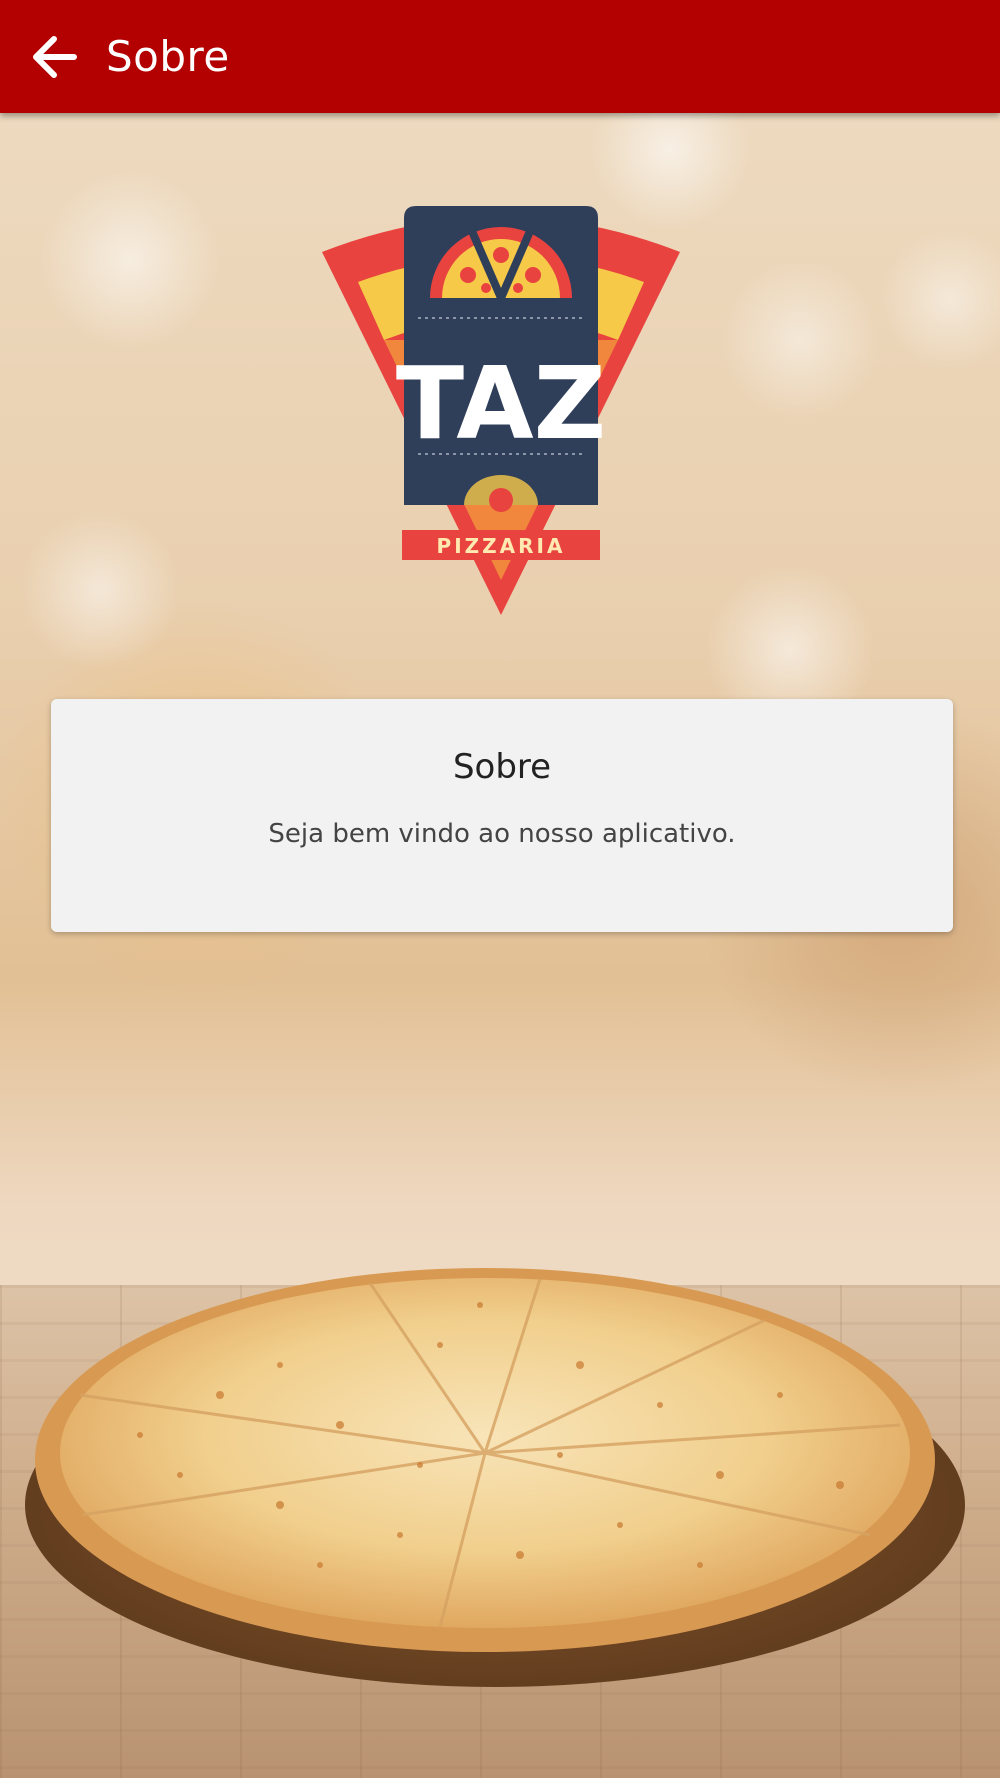  Describe the element at coordinates (168, 56) in the screenshot. I see `page-title: Sobre` at that location.